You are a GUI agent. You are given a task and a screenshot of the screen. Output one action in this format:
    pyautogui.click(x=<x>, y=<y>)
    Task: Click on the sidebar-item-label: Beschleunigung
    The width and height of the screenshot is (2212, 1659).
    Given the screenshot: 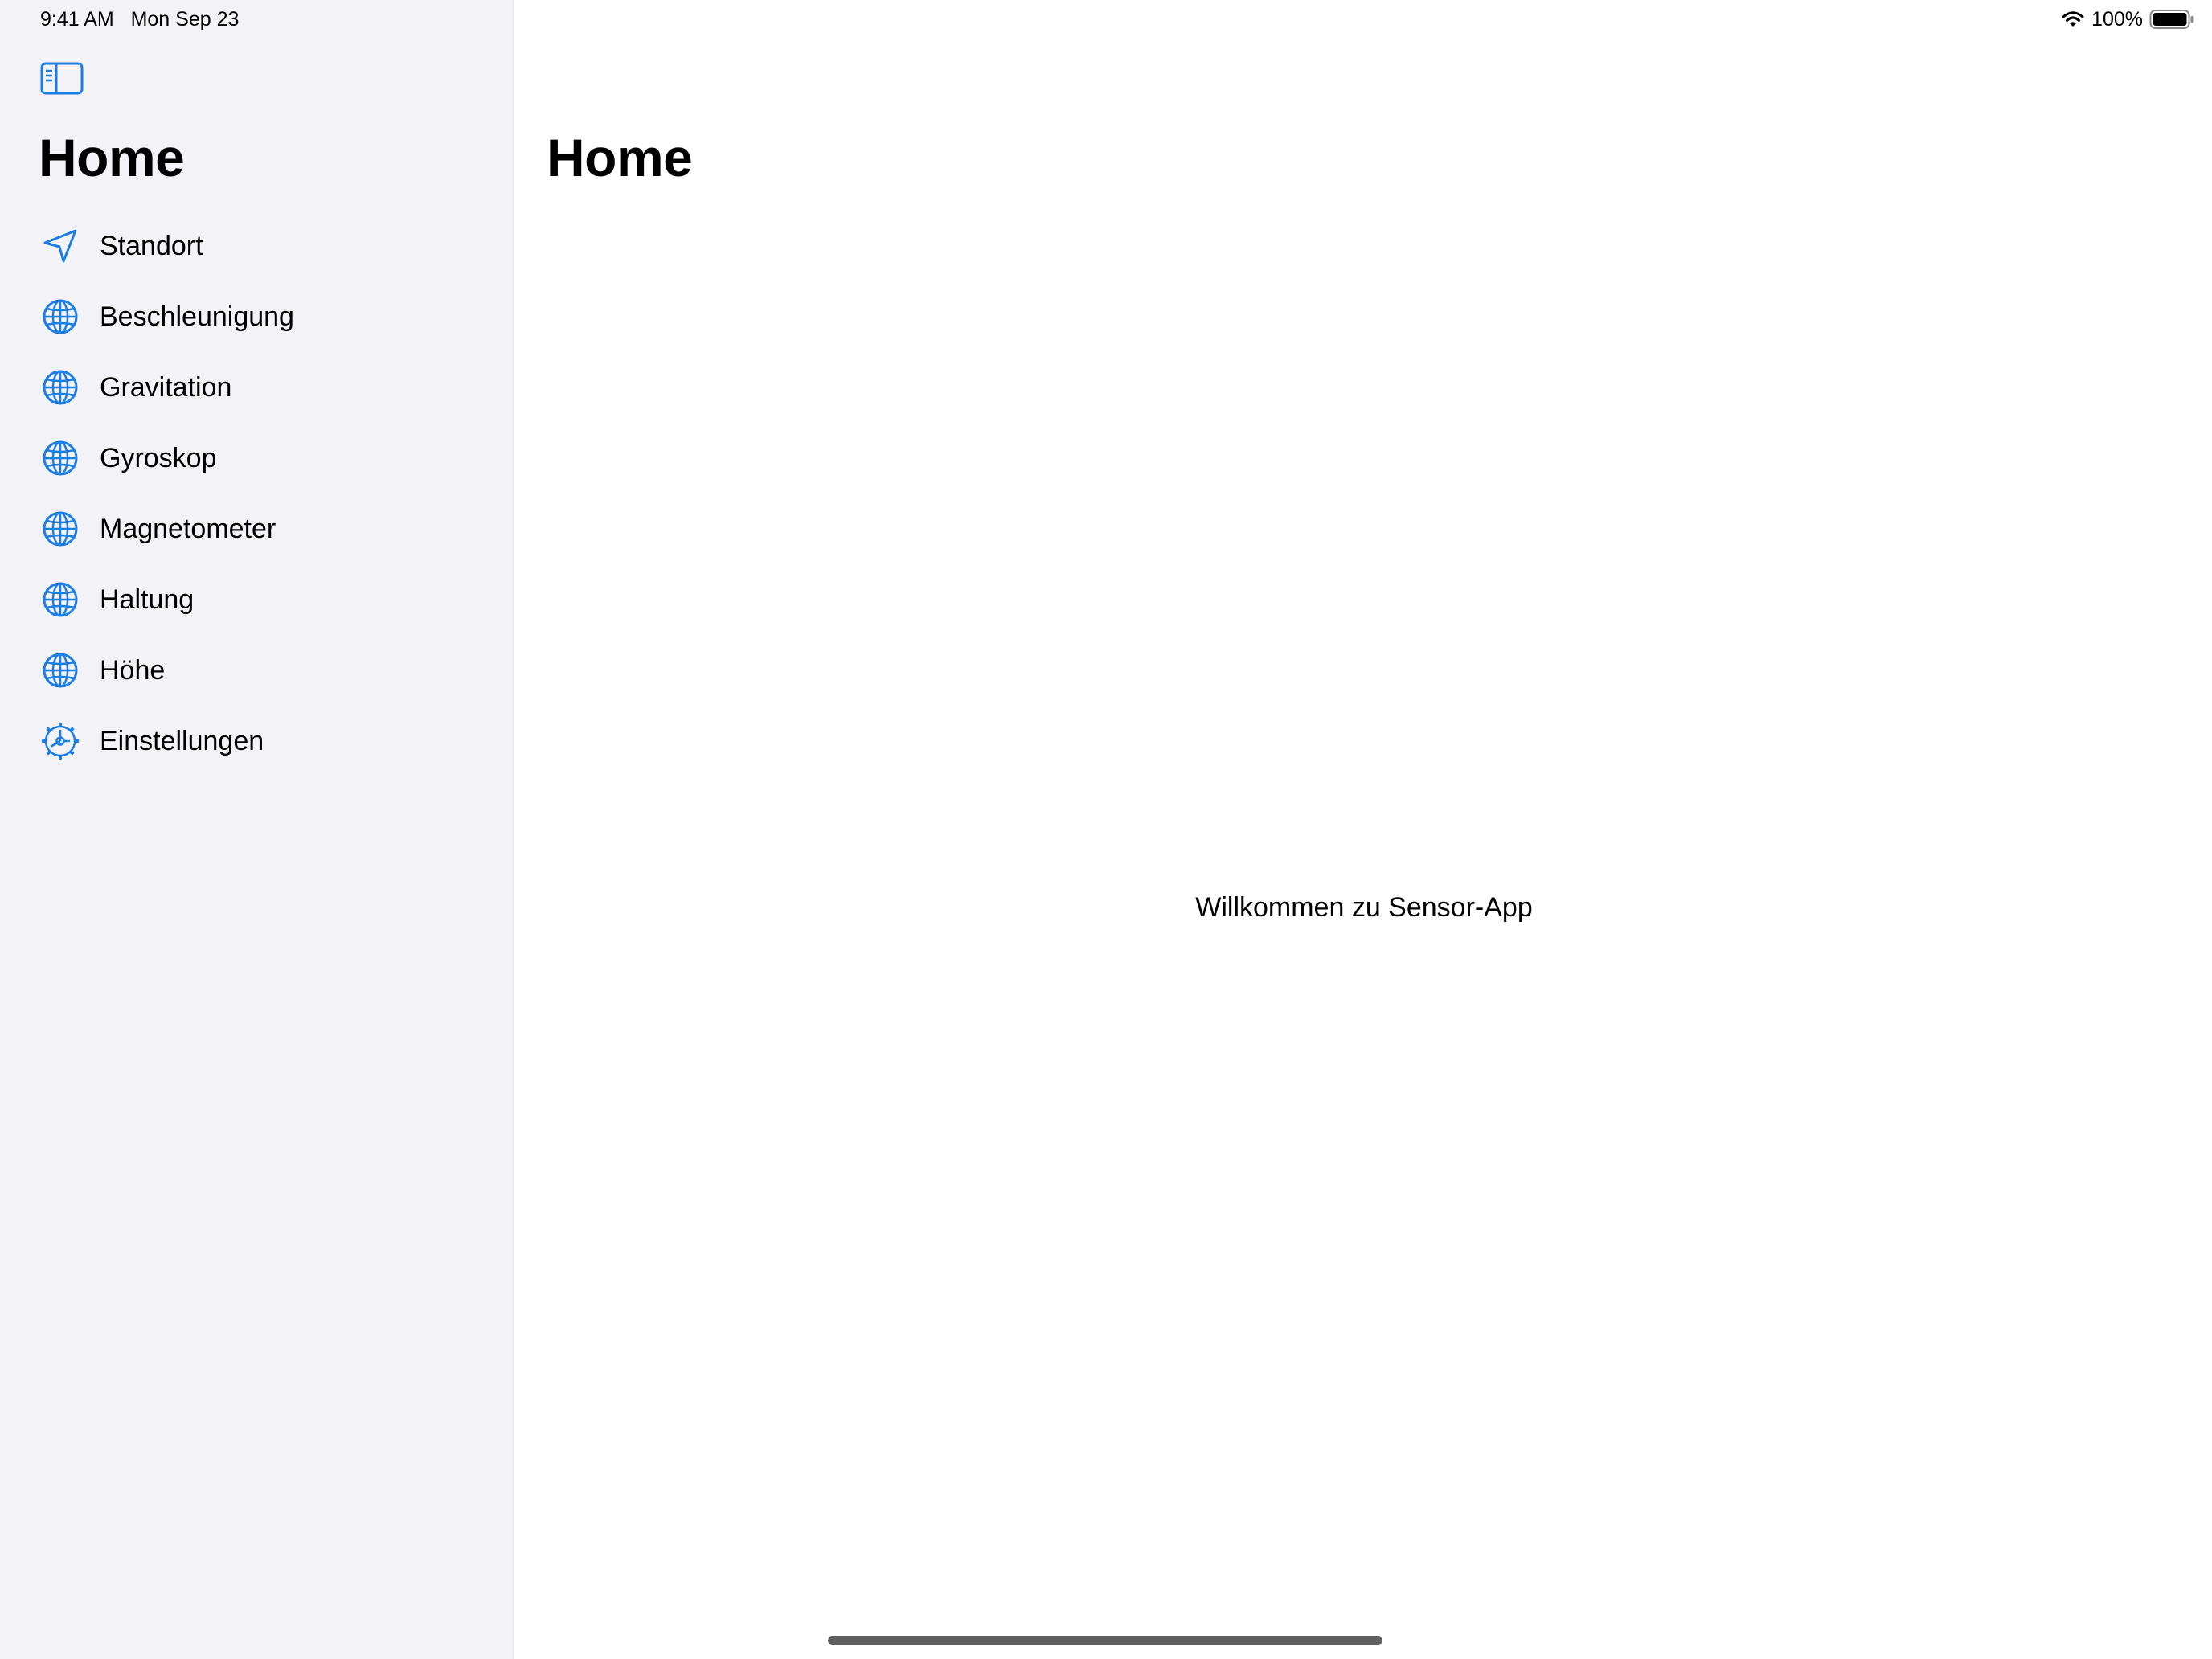 What is the action you would take?
    pyautogui.click(x=197, y=316)
    